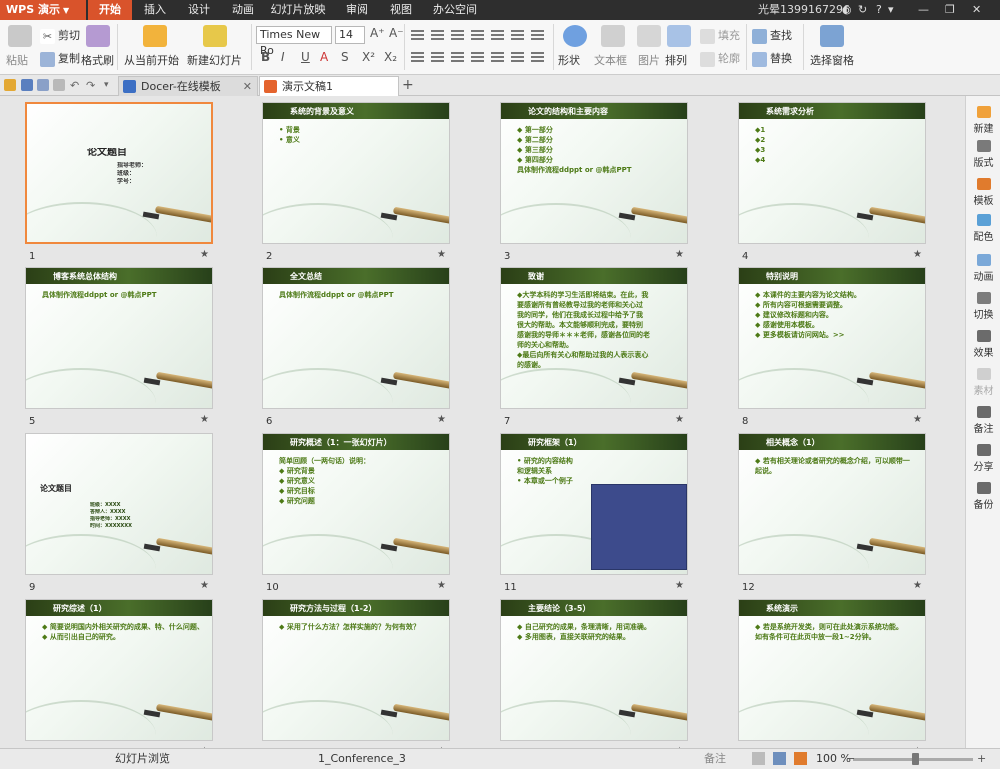 The width and height of the screenshot is (1000, 769). What do you see at coordinates (199, 10) in the screenshot?
I see `tab-design: 设计` at bounding box center [199, 10].